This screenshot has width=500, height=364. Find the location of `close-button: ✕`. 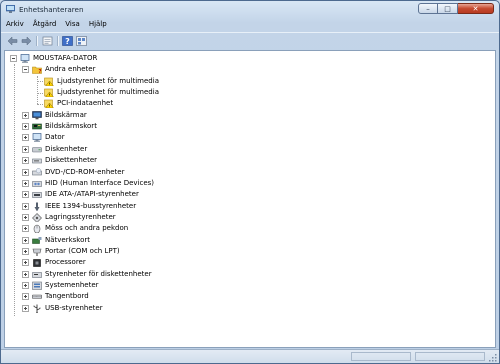

close-button: ✕ is located at coordinates (476, 8).